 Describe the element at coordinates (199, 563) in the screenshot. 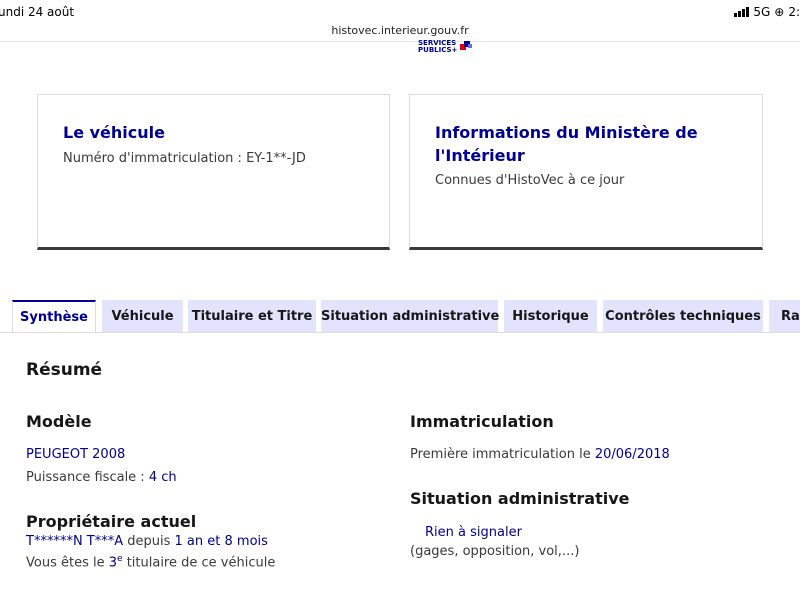

I see `owner-rank-suffix: titulaire de ce véhicule` at that location.